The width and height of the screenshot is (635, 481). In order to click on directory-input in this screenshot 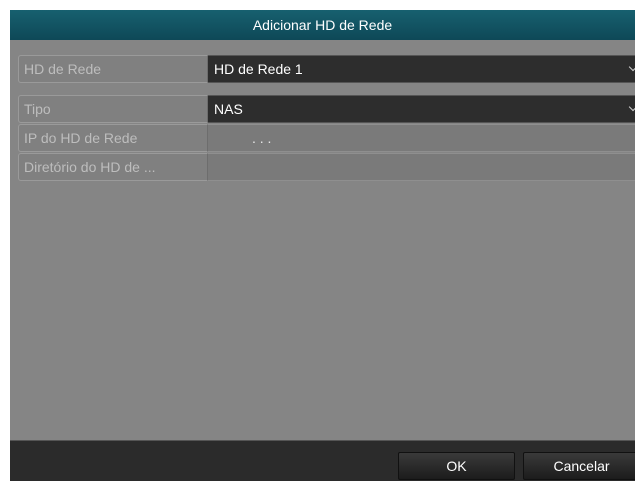, I will do `click(421, 167)`.